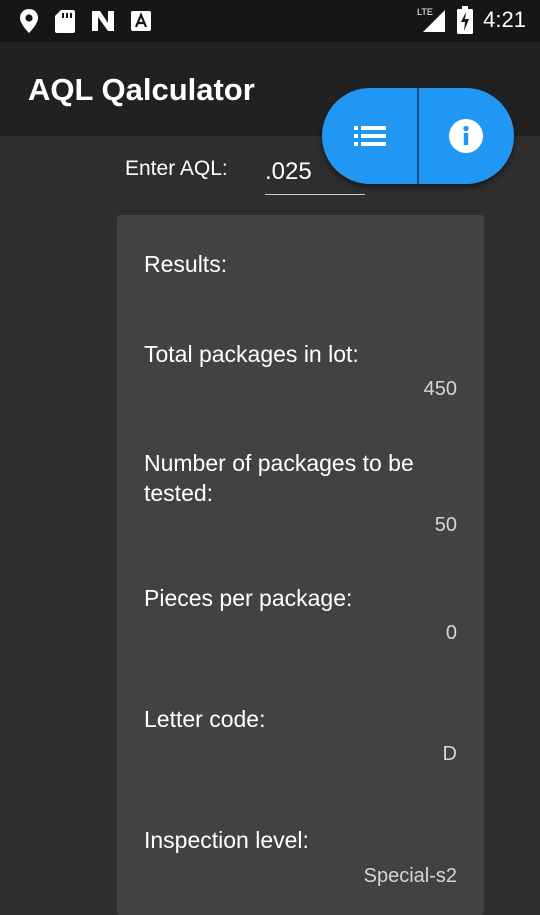  I want to click on status-bar-left, so click(85, 21).